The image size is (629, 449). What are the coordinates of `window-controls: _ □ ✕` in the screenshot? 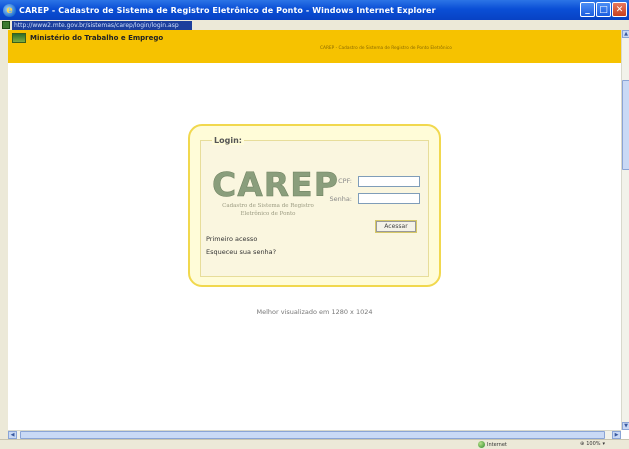 It's located at (603, 9).